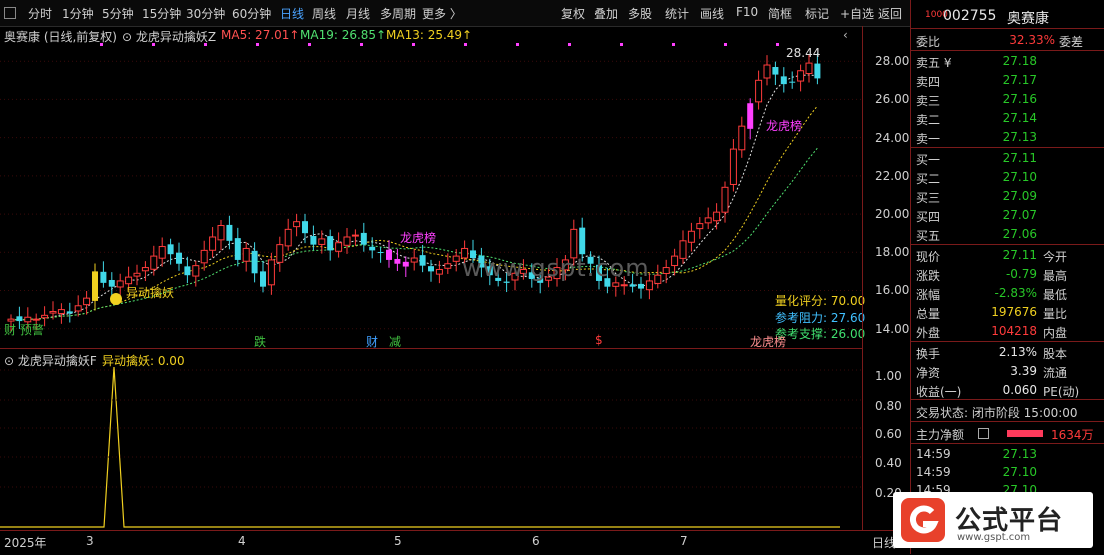 The width and height of the screenshot is (1104, 555). I want to click on support-label: 参考支撑: 26.00, so click(820, 334).